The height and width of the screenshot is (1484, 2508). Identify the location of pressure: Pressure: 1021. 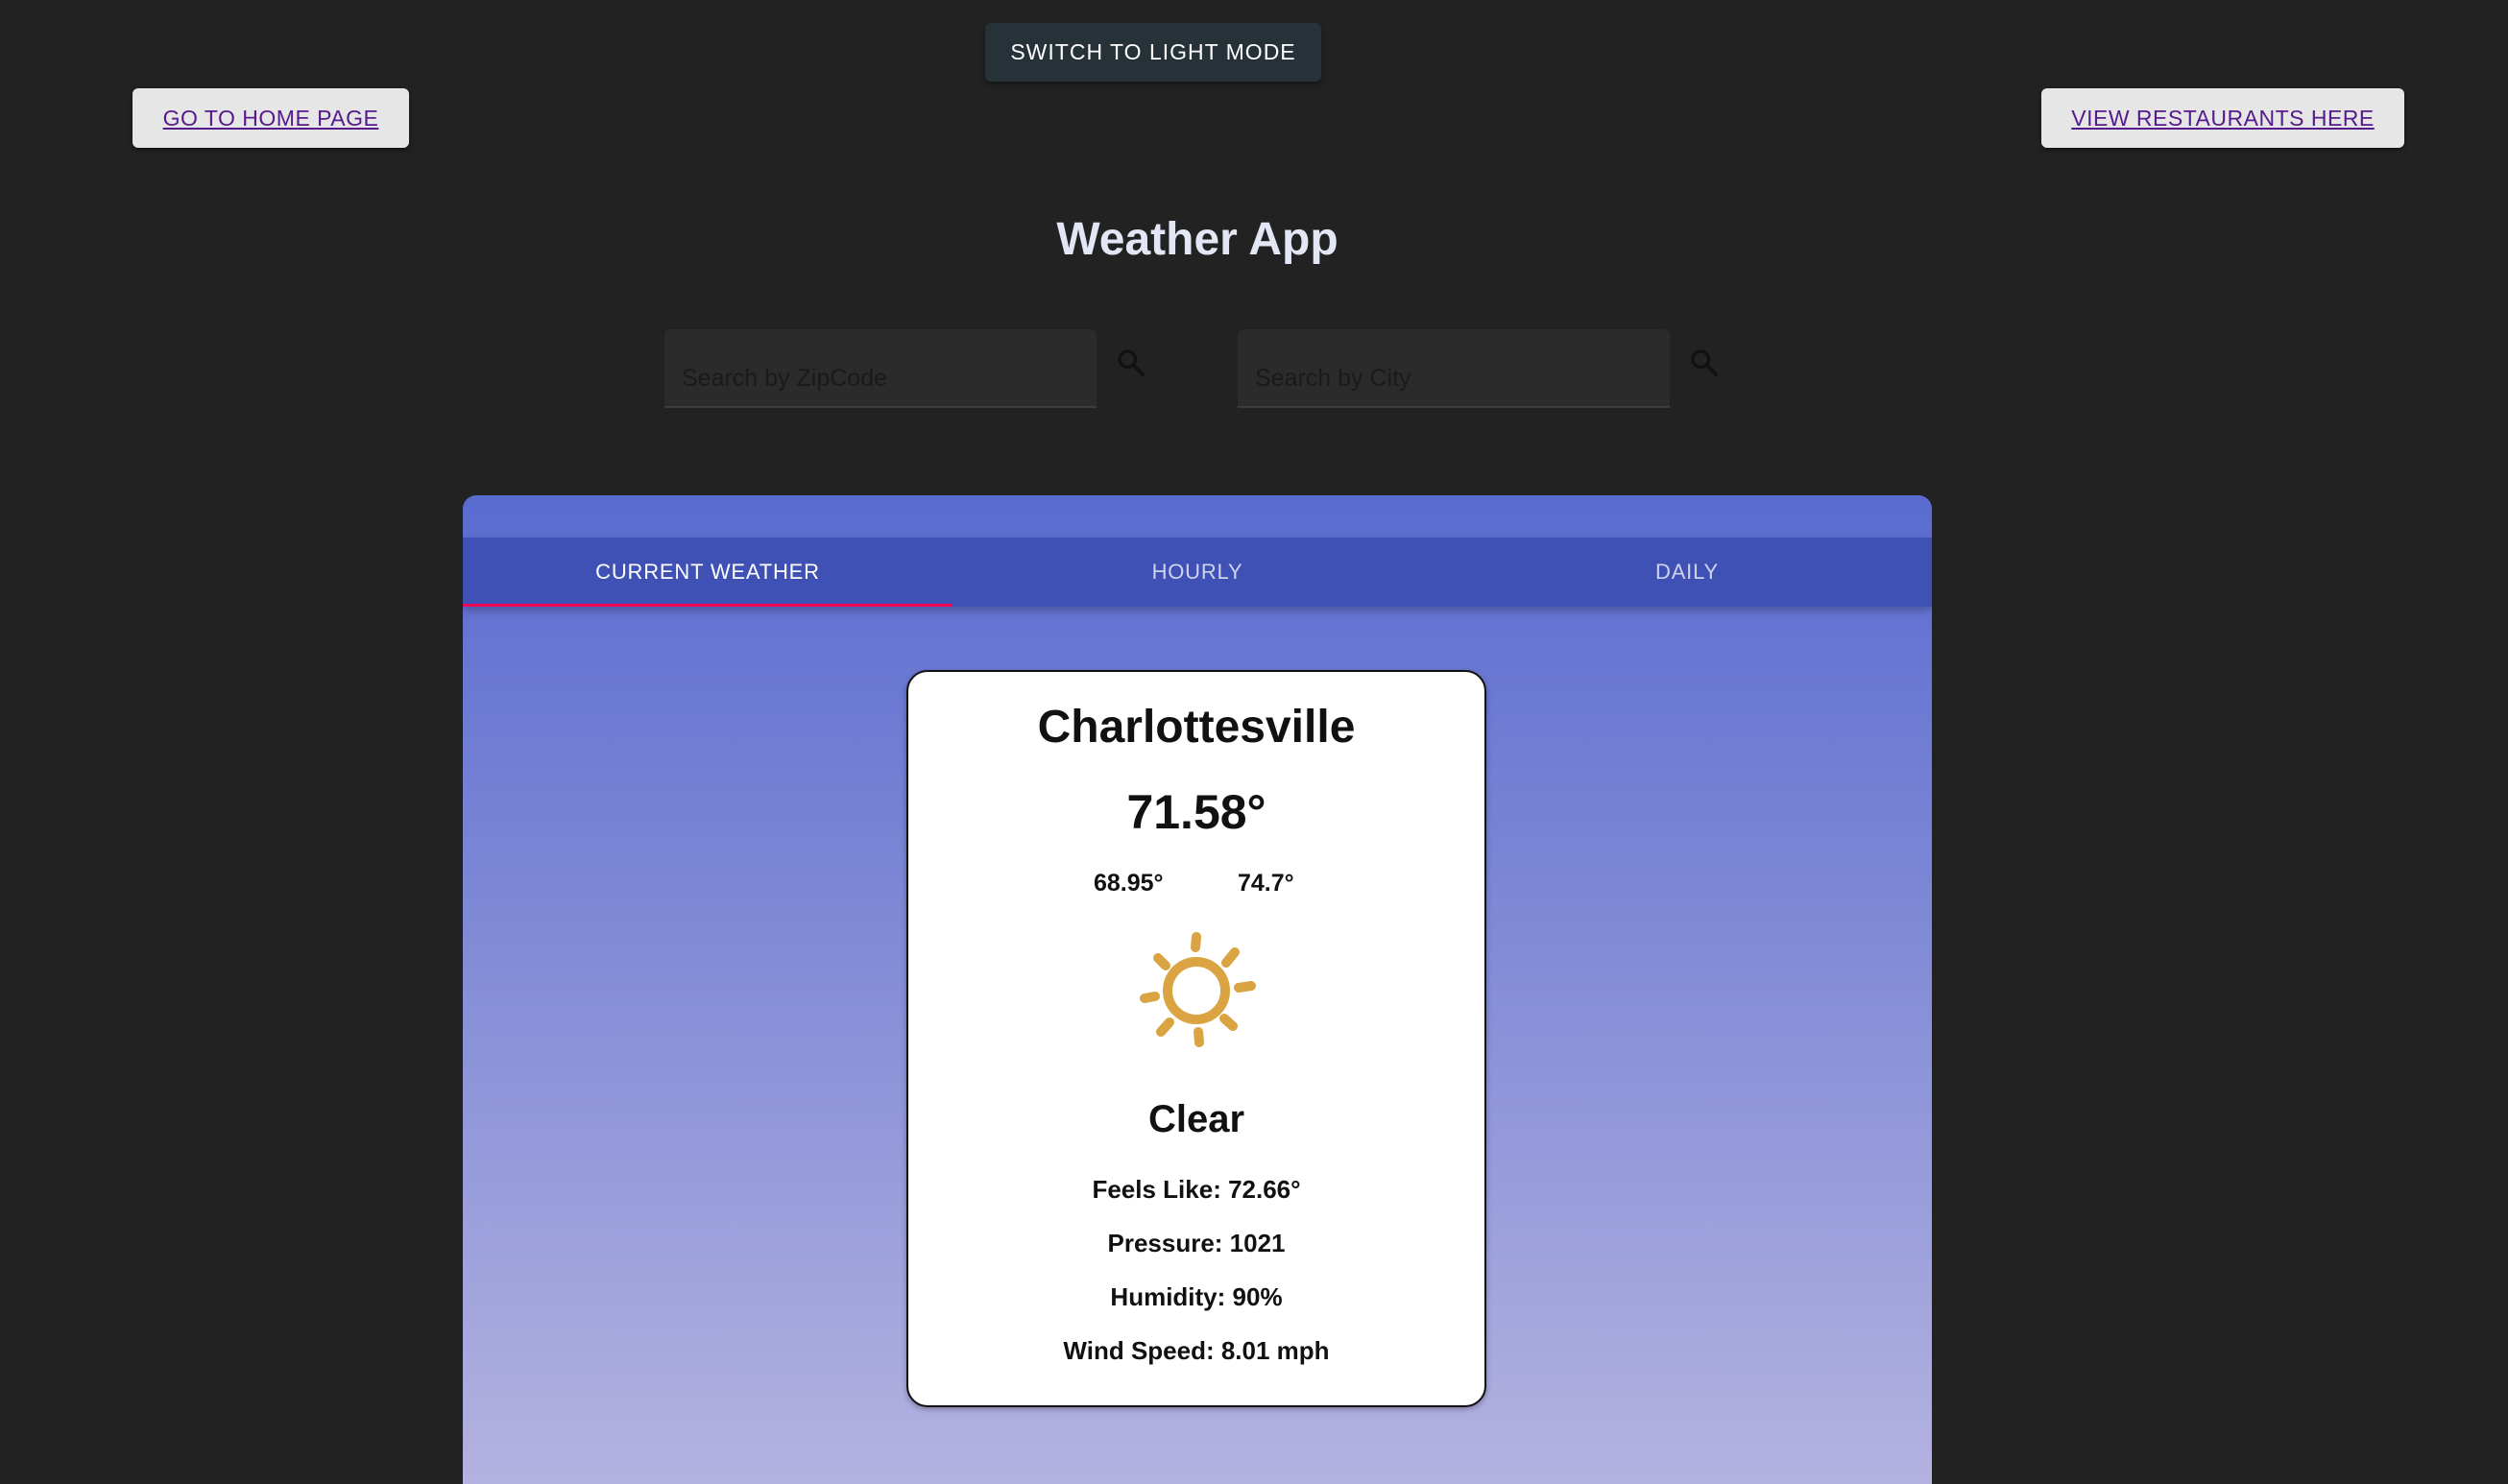
(1196, 1243).